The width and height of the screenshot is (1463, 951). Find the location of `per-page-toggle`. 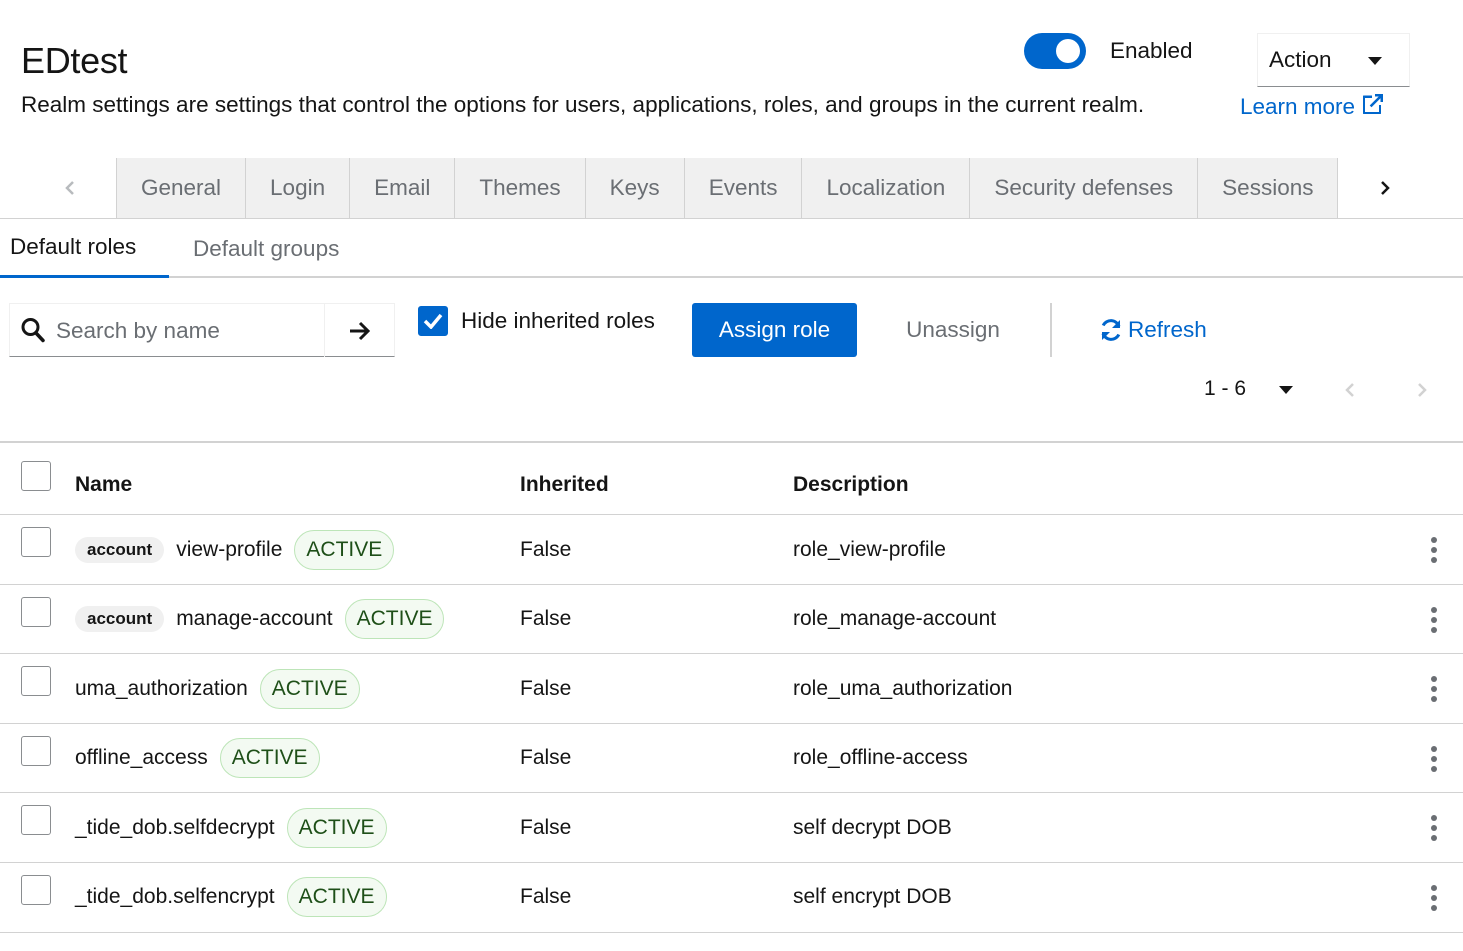

per-page-toggle is located at coordinates (1286, 390).